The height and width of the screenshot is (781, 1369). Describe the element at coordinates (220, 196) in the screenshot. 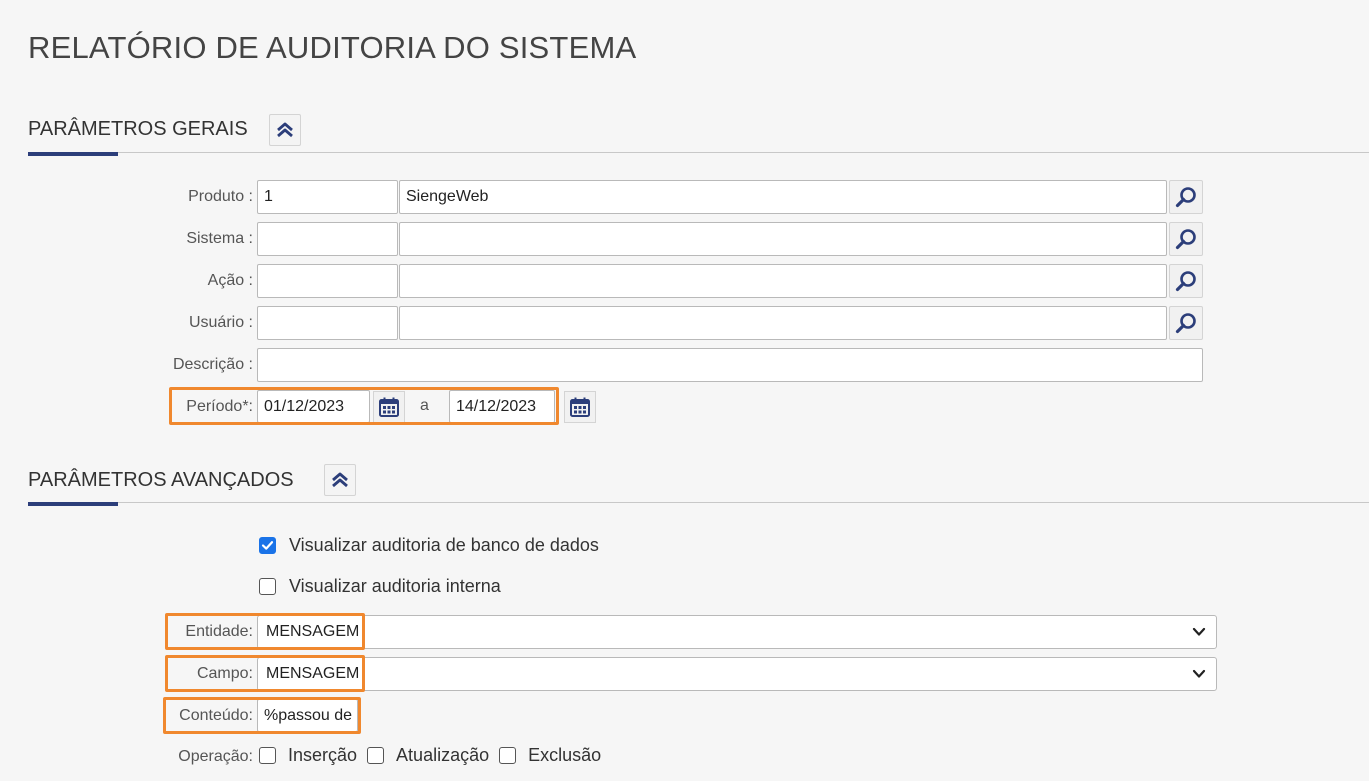

I see `produto-label: Produto :` at that location.